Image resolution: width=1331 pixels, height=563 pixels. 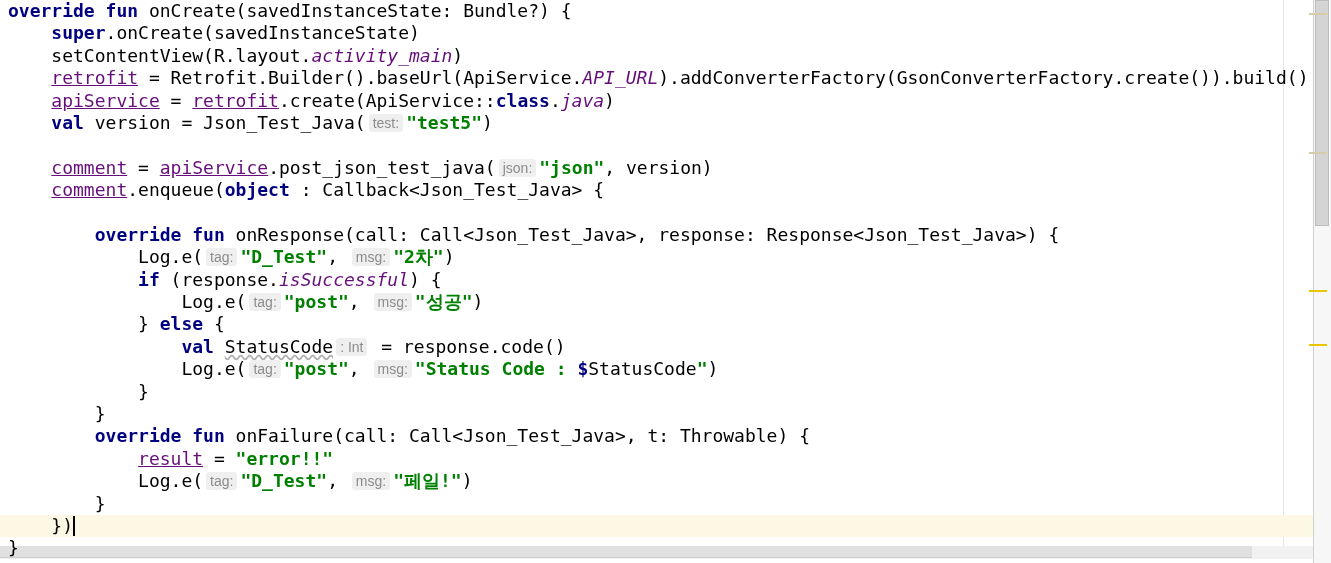 What do you see at coordinates (473, 347) in the screenshot?
I see `code-text: = response.code()` at bounding box center [473, 347].